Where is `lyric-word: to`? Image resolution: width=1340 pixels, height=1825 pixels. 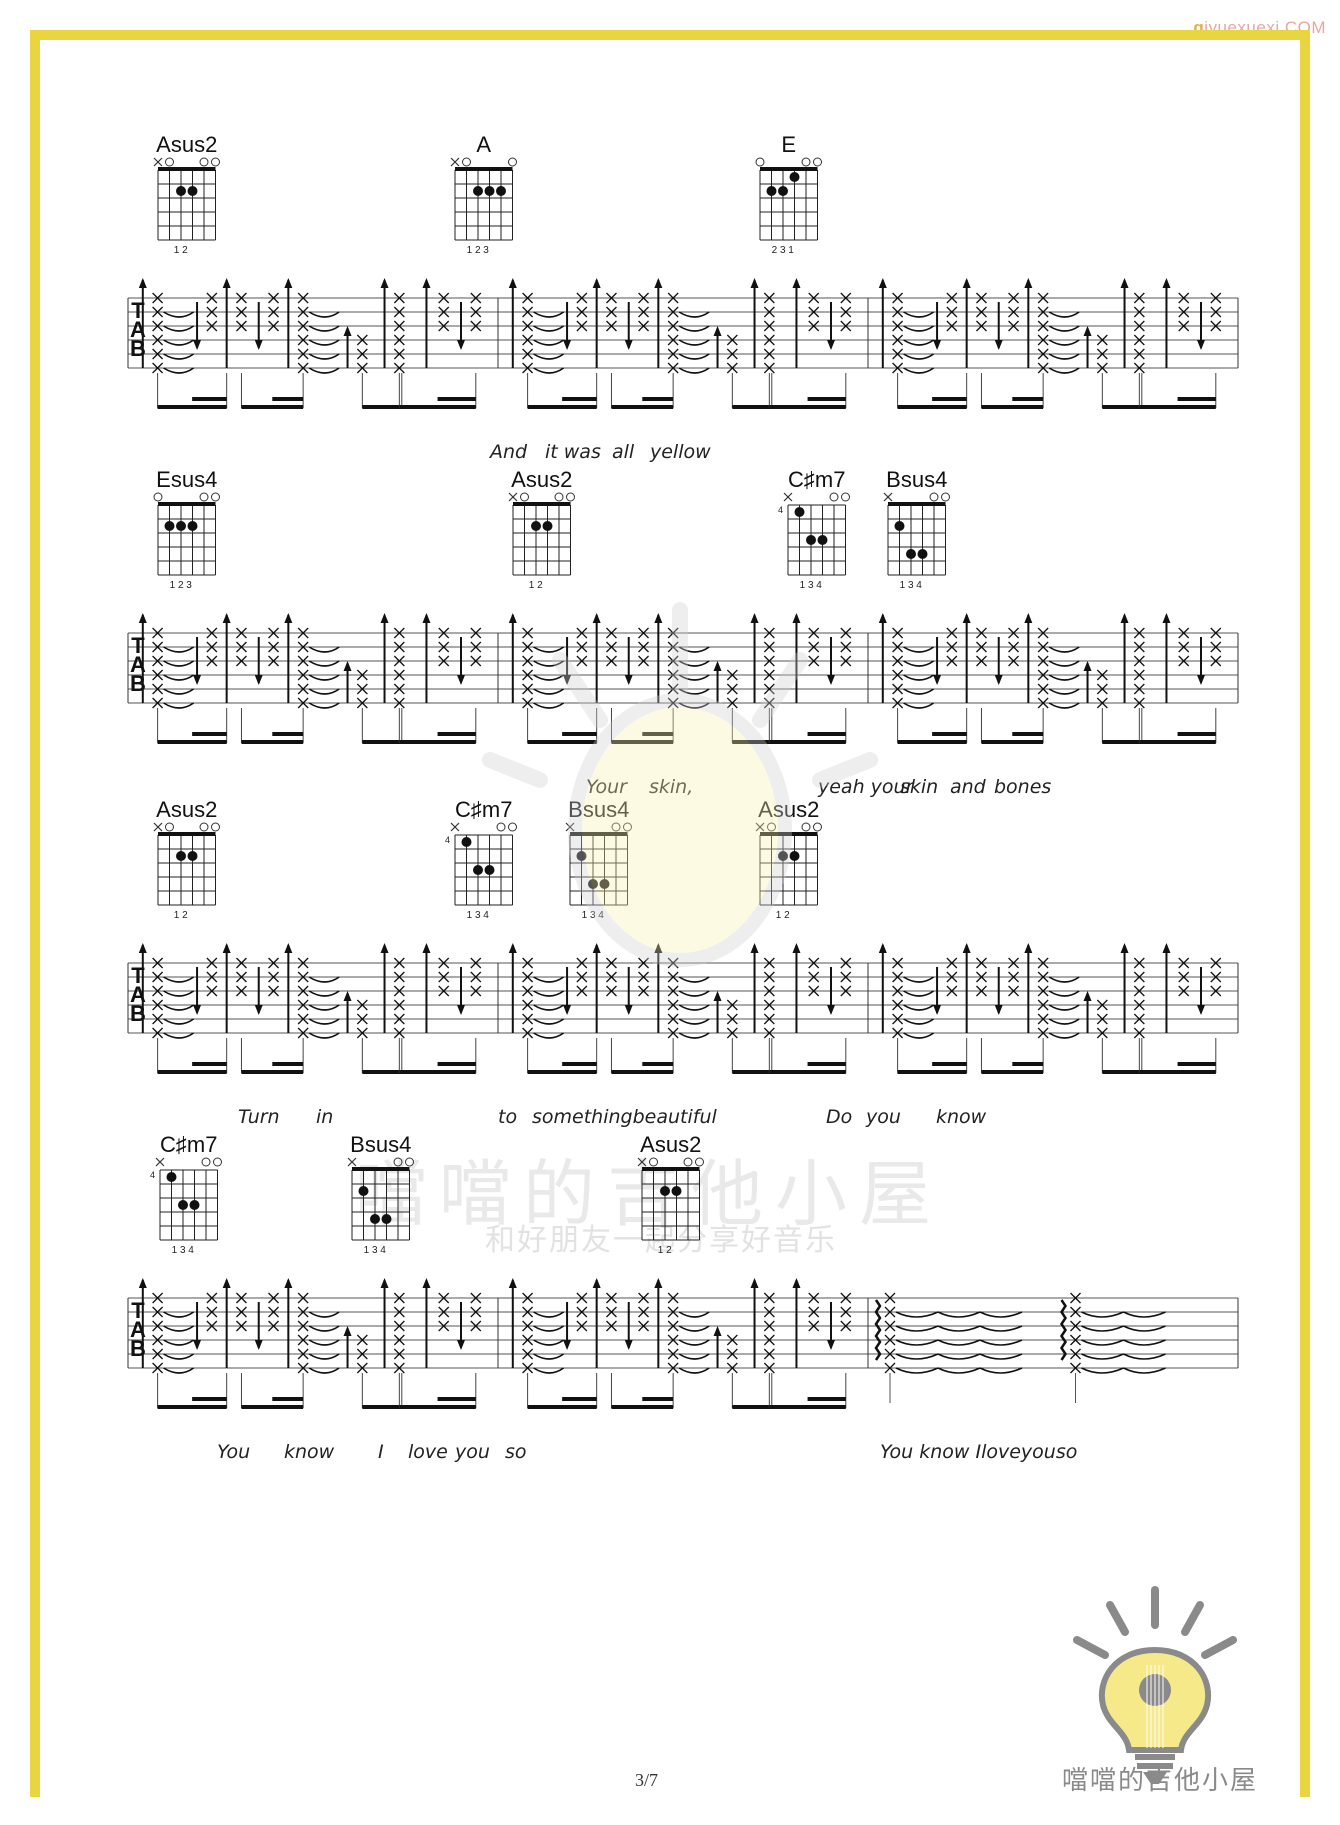
lyric-word: to is located at coordinates (507, 1117).